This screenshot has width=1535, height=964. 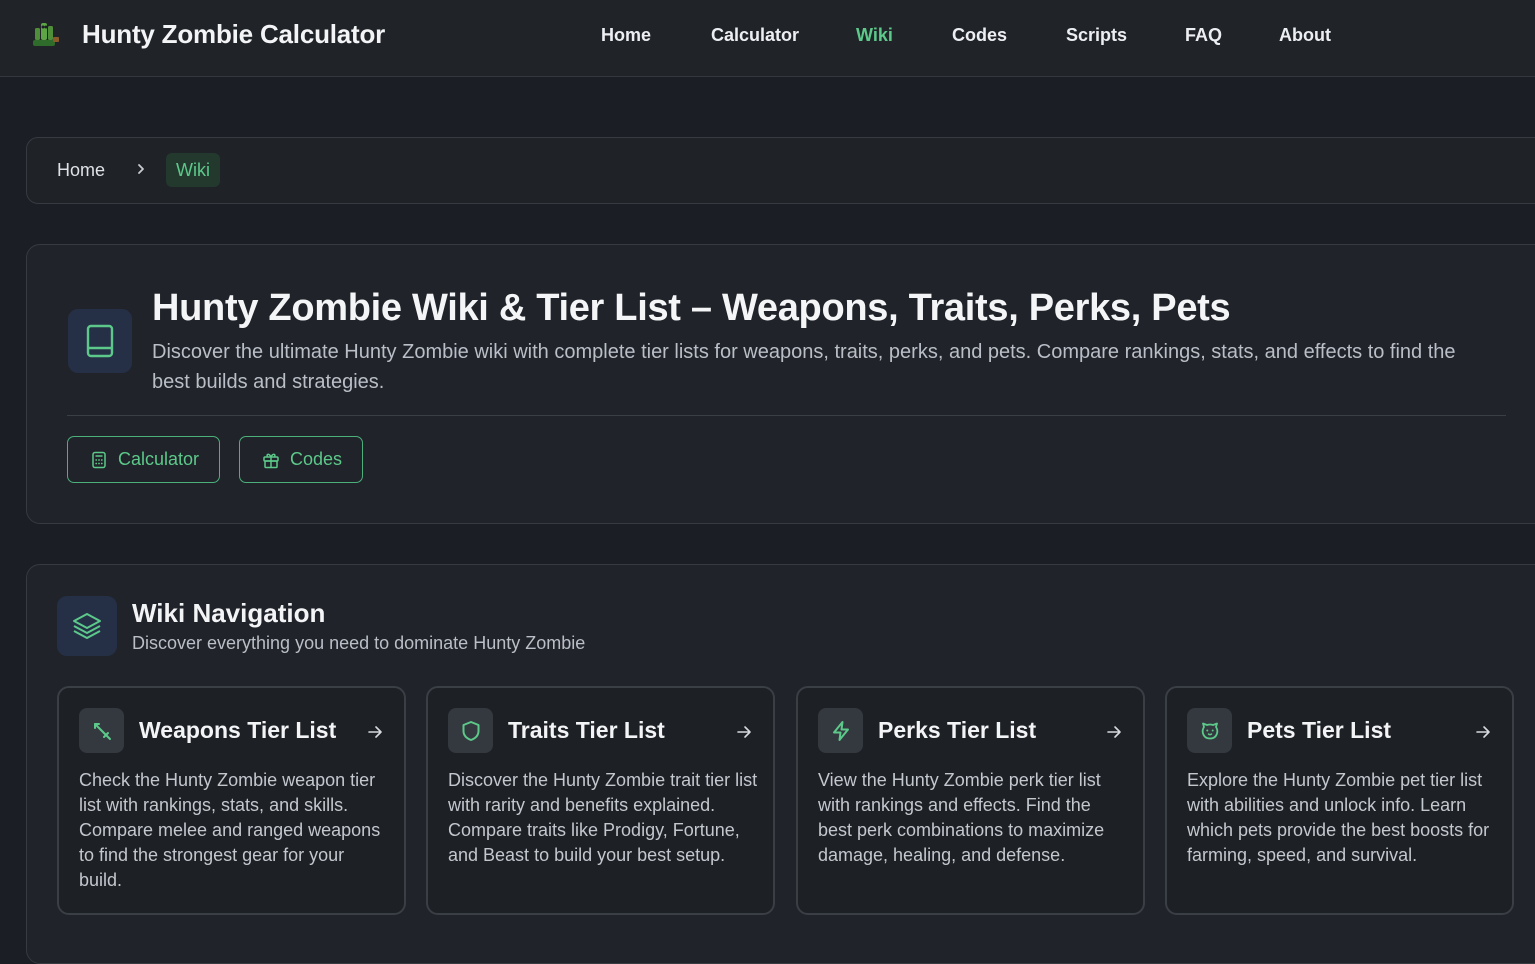 I want to click on shield-icon, so click(x=470, y=730).